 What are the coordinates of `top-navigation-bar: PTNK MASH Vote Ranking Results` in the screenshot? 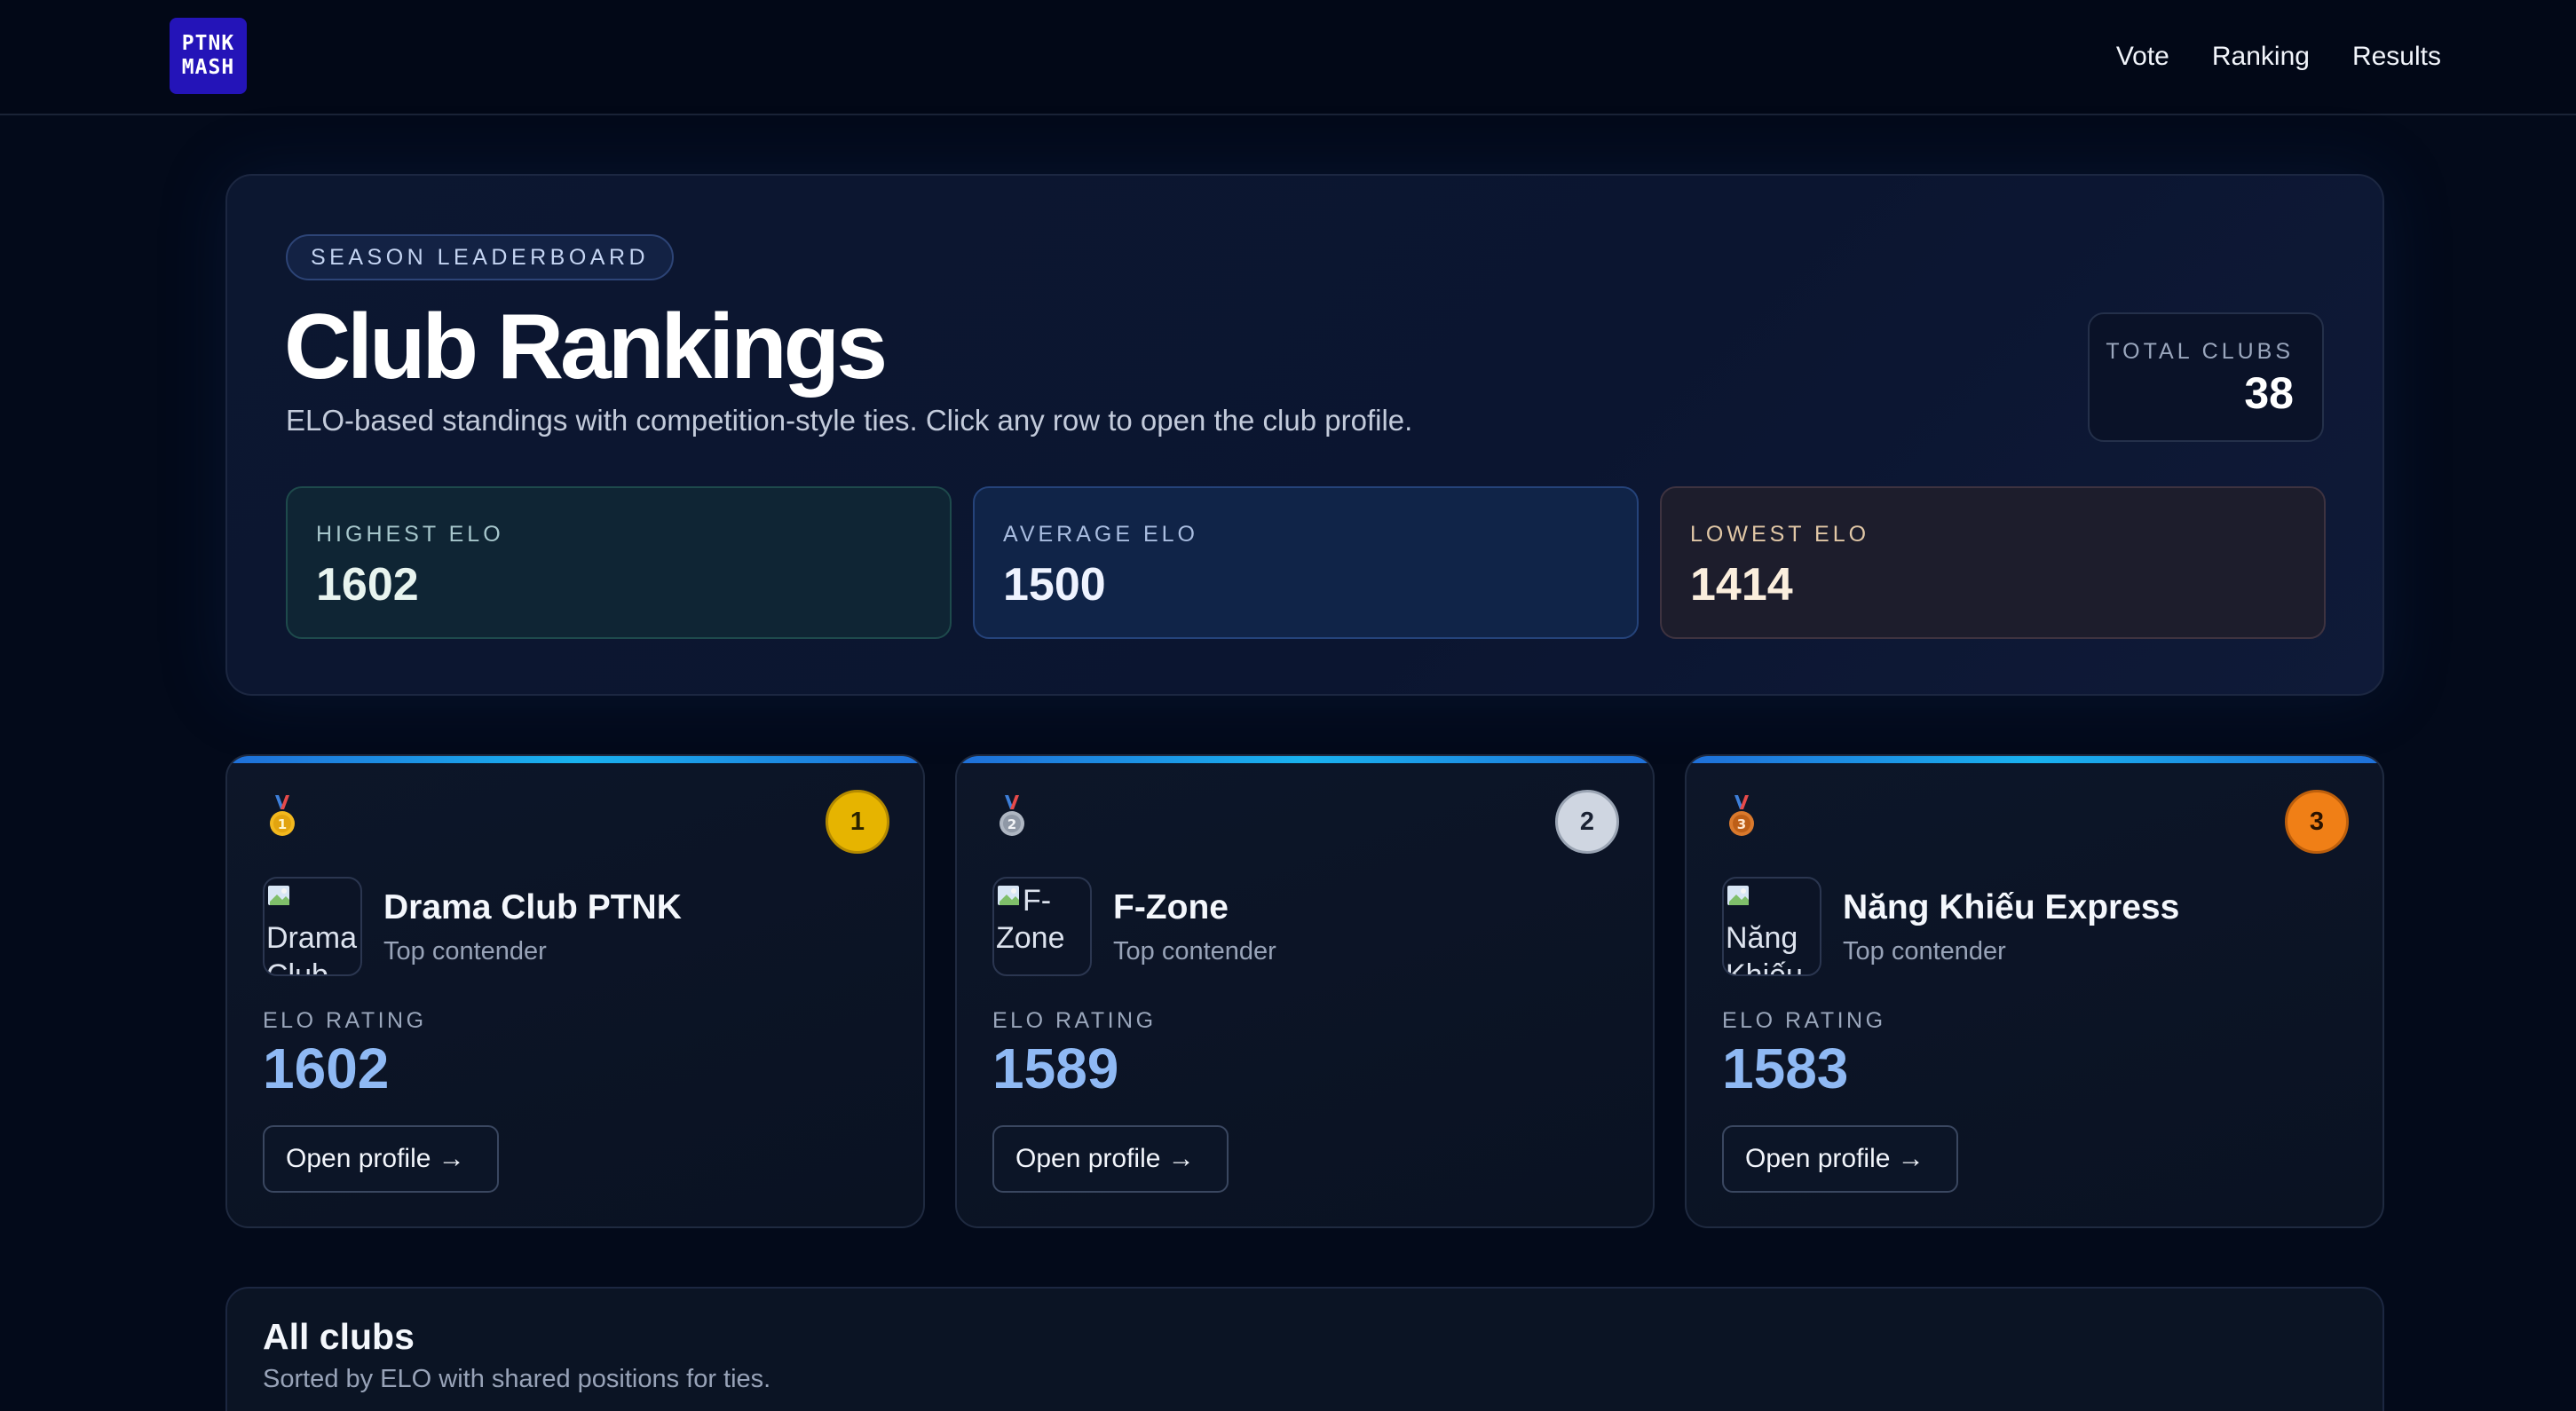 It's located at (1288, 58).